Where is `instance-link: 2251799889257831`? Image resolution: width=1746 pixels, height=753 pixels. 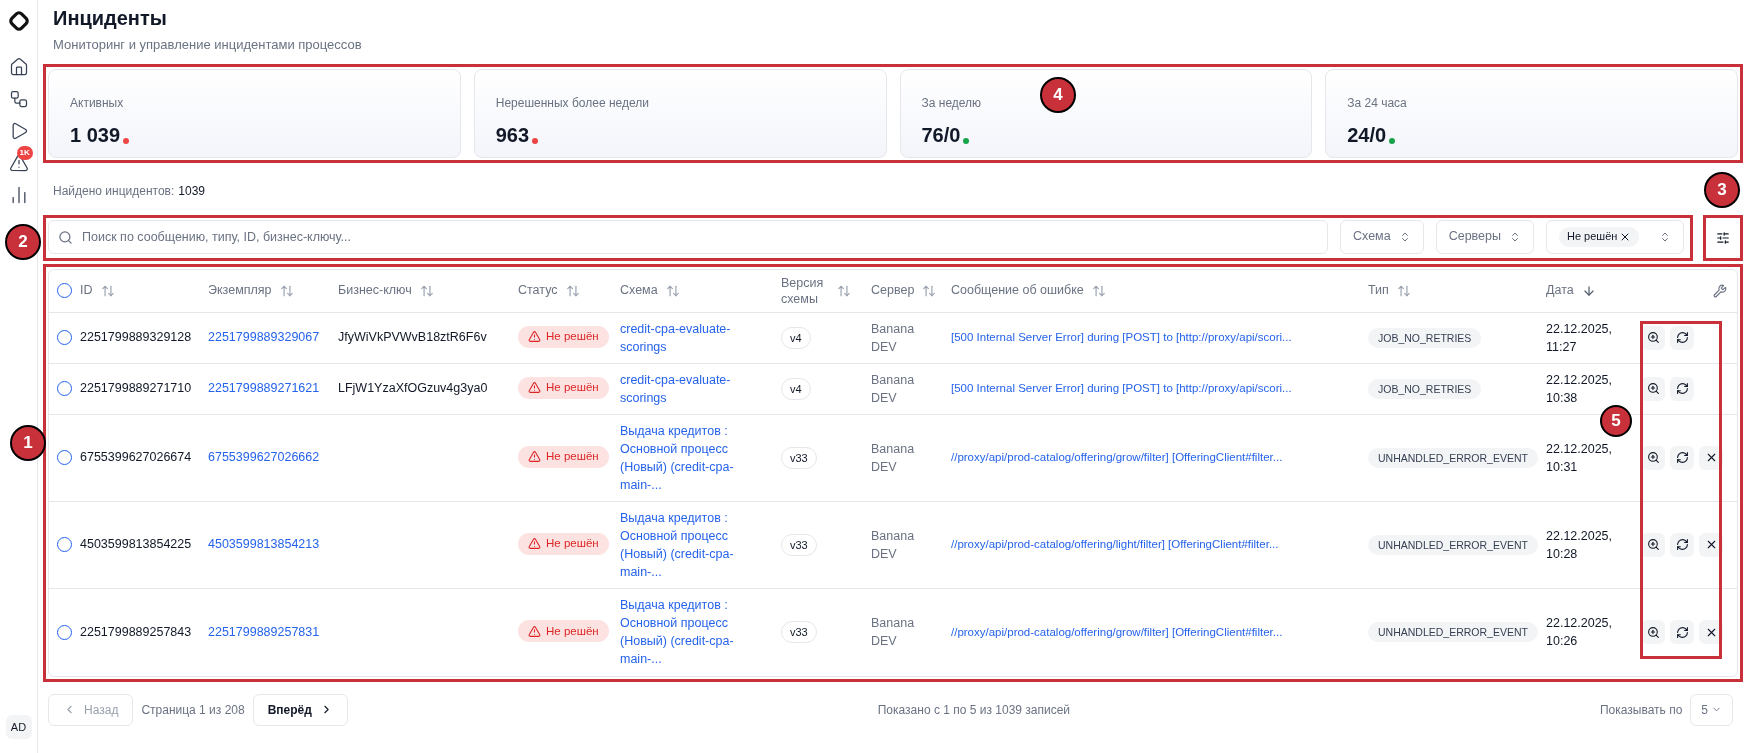 instance-link: 2251799889257831 is located at coordinates (264, 631).